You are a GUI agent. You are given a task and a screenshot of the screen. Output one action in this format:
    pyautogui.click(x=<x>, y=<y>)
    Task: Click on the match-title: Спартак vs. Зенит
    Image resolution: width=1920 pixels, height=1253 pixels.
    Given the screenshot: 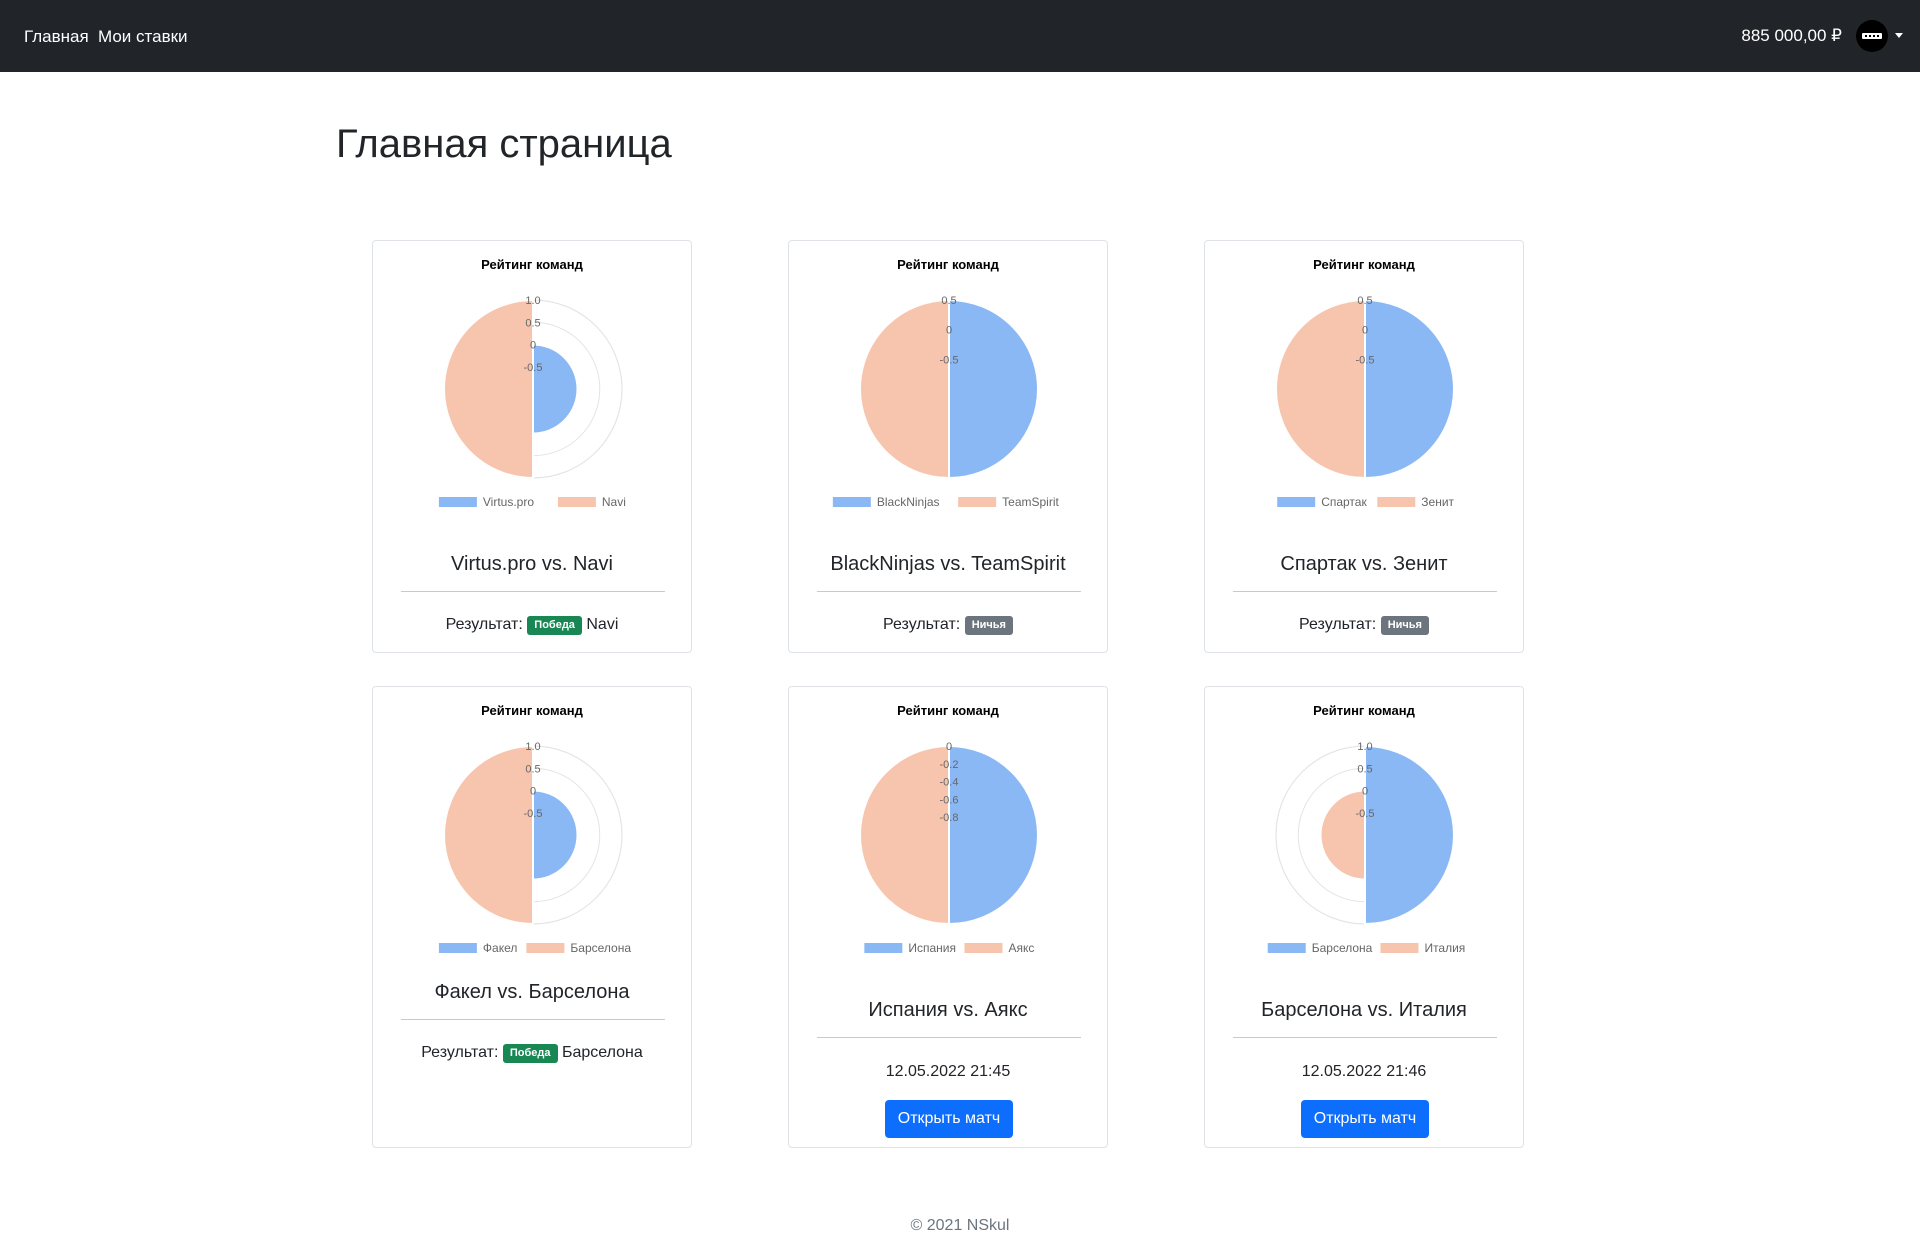 What is the action you would take?
    pyautogui.click(x=1364, y=564)
    